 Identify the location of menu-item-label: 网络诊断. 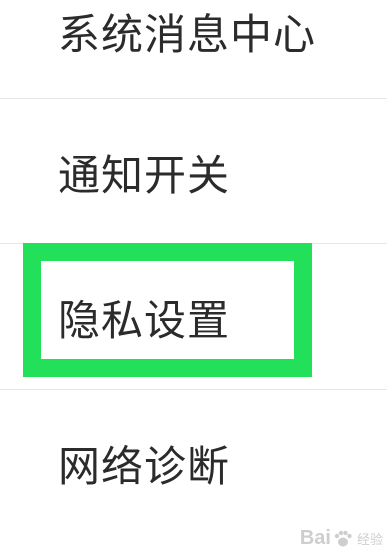
(144, 466).